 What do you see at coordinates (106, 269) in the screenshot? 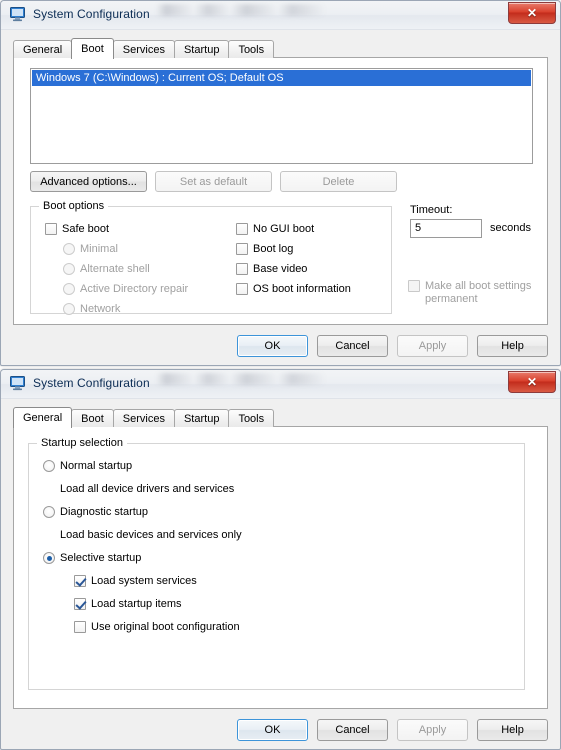
I see `safe-boot-alternate-shell-radio: Alternate shell` at bounding box center [106, 269].